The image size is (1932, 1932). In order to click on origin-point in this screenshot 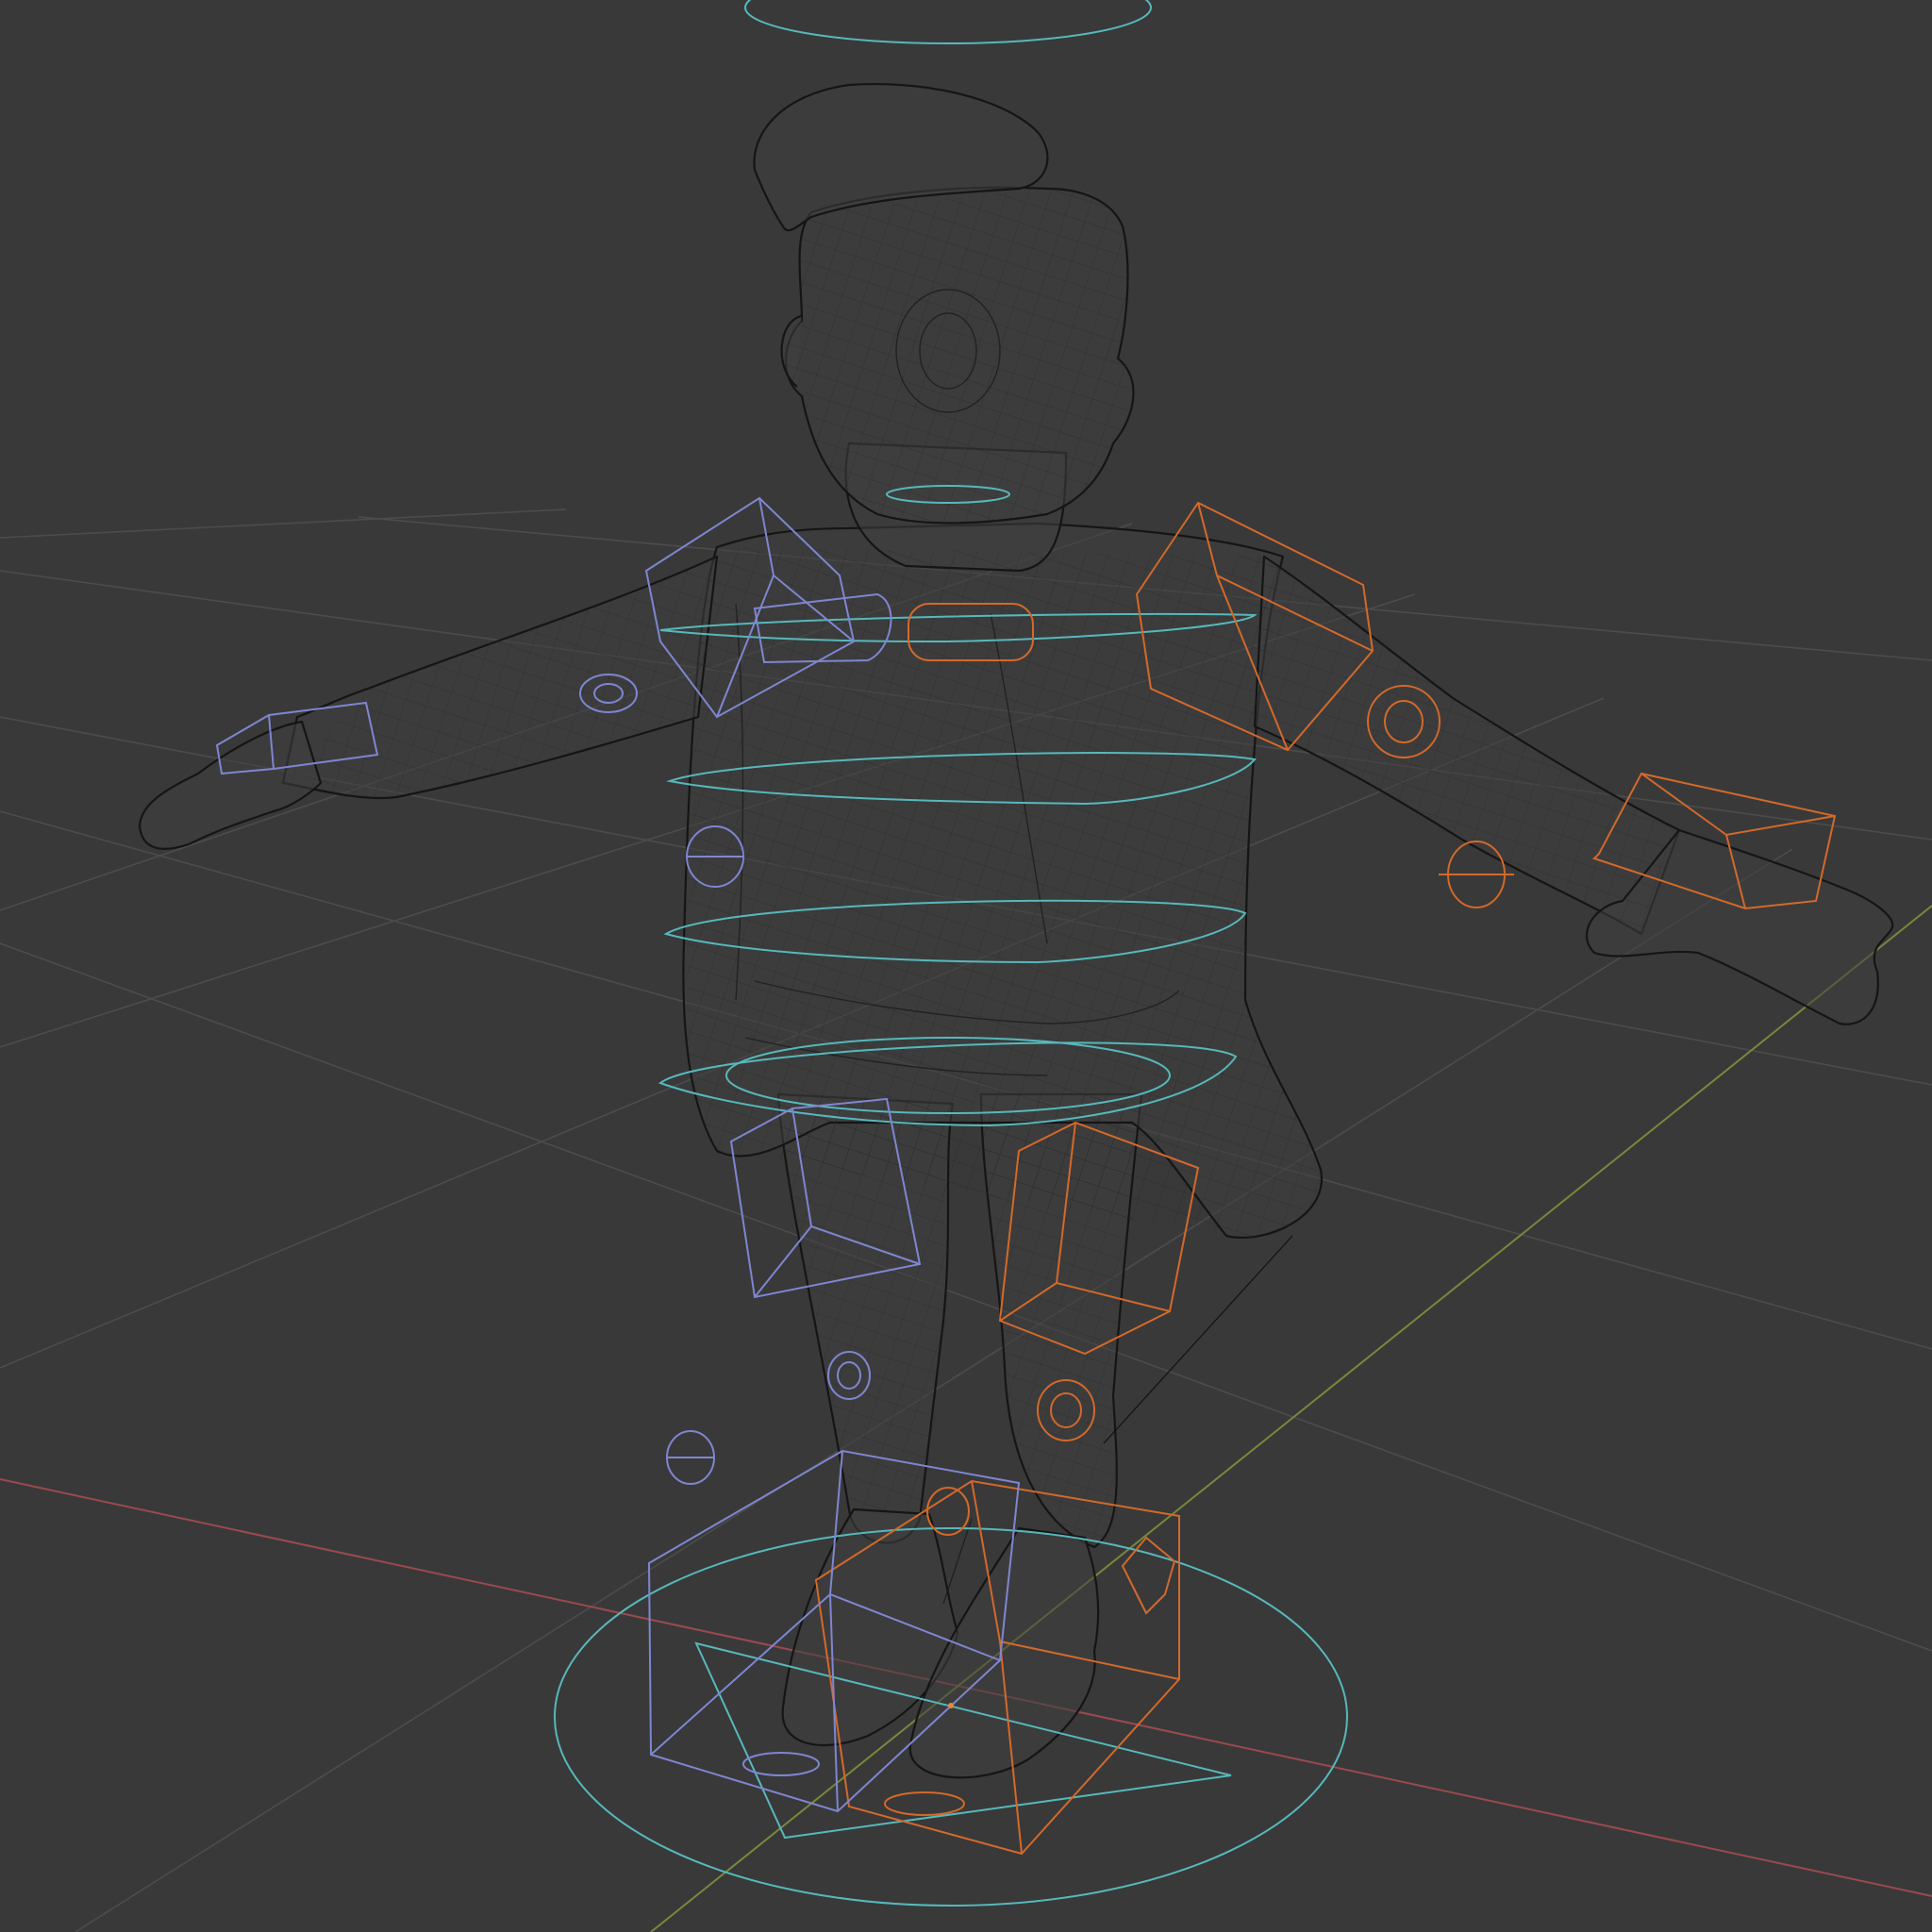, I will do `click(951, 1706)`.